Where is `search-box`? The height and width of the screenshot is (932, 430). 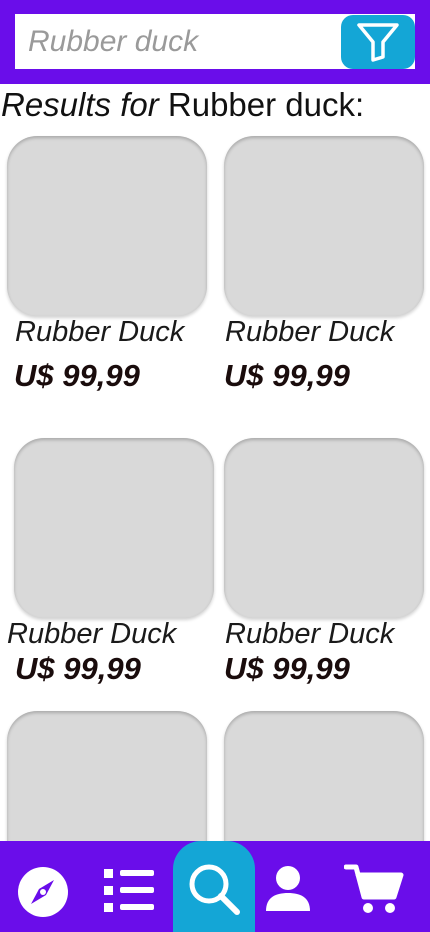
search-box is located at coordinates (215, 41).